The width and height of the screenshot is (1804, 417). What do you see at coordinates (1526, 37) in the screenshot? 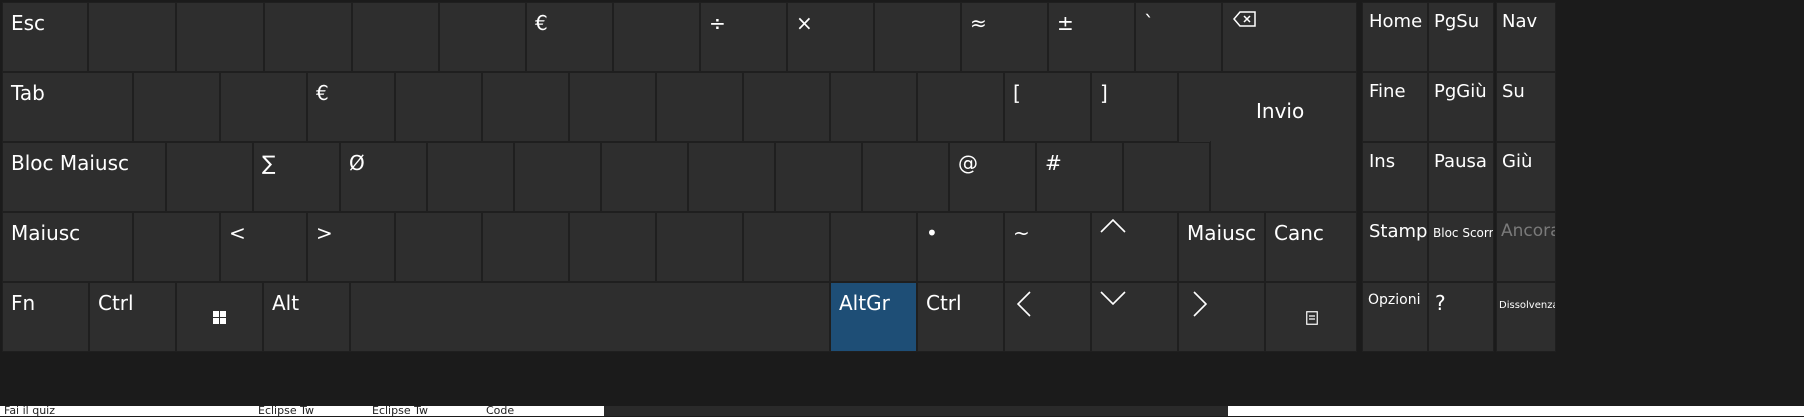
I see `key-nav: Nav` at bounding box center [1526, 37].